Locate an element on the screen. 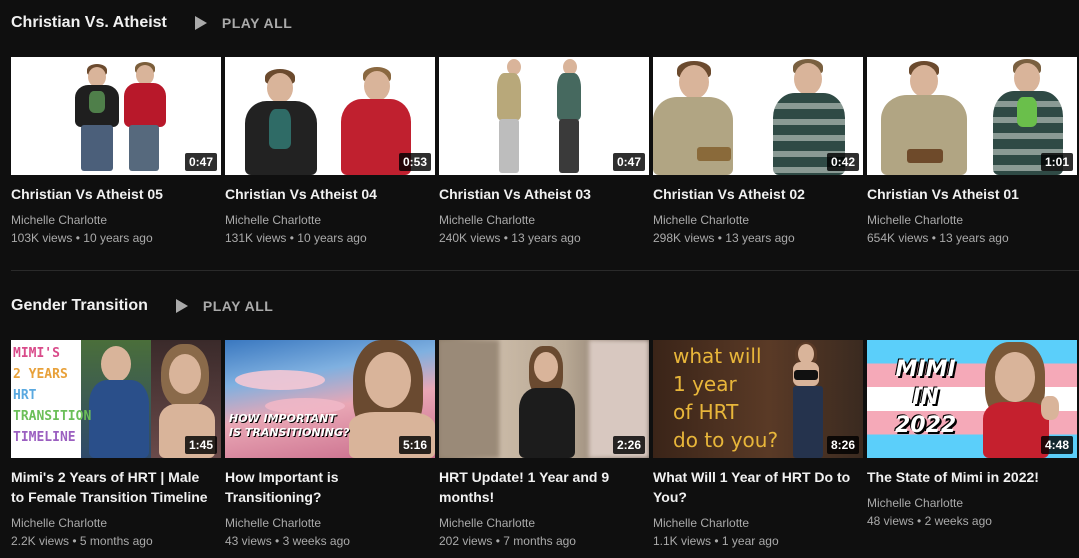  video-thumbnail: 1:01 is located at coordinates (972, 116).